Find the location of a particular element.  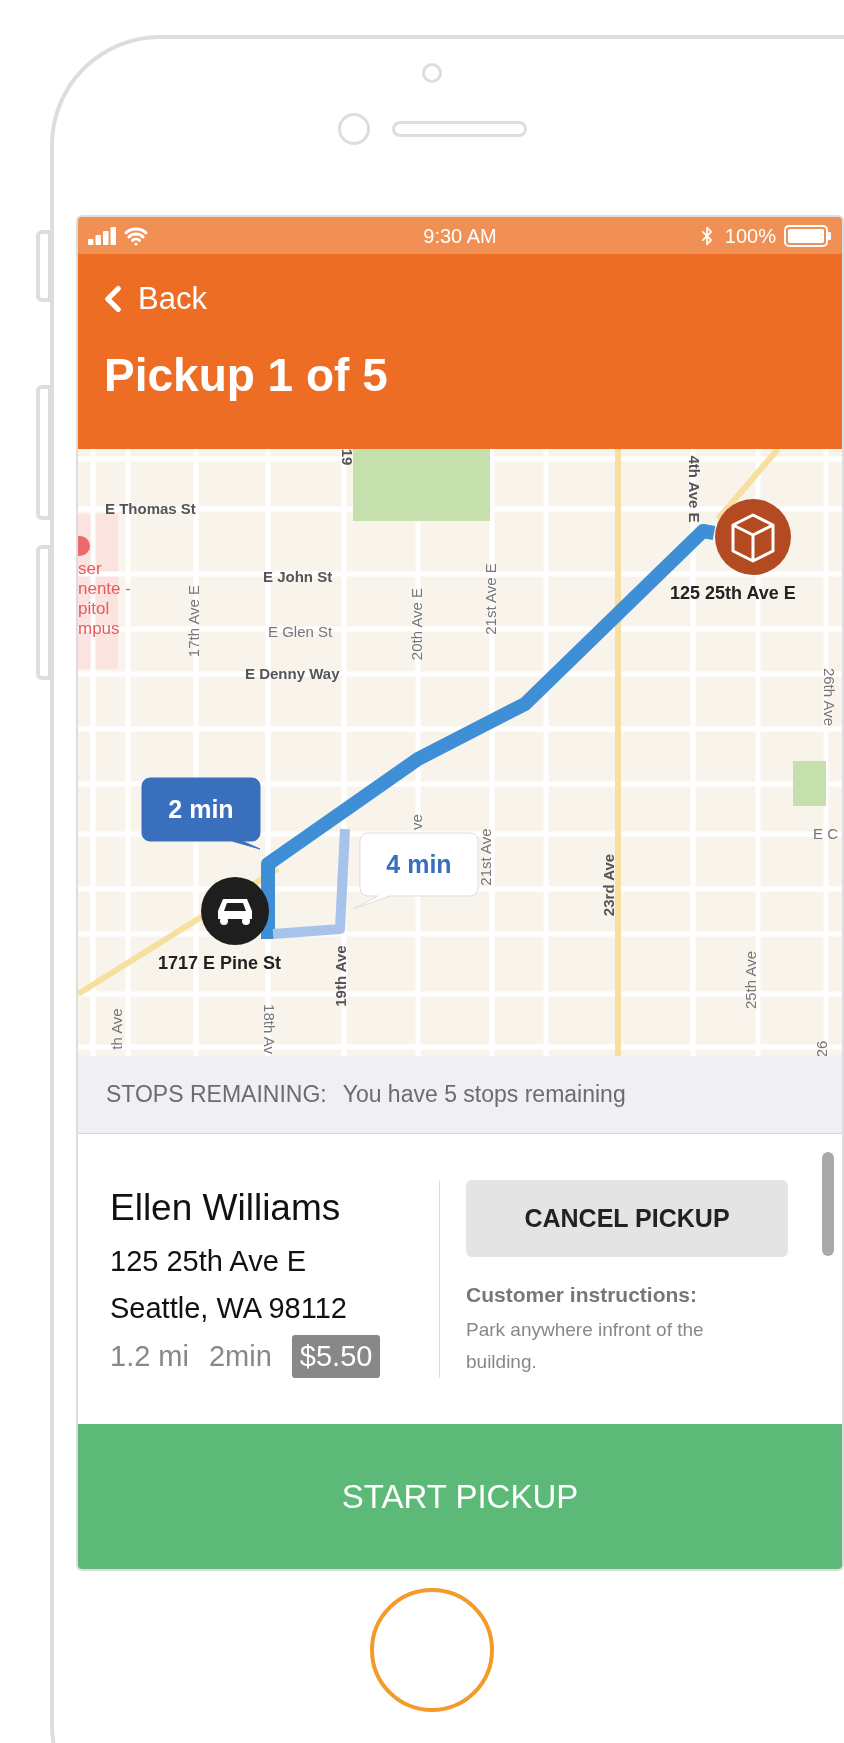

customer-name: Ellen Williams is located at coordinates (226, 1208).